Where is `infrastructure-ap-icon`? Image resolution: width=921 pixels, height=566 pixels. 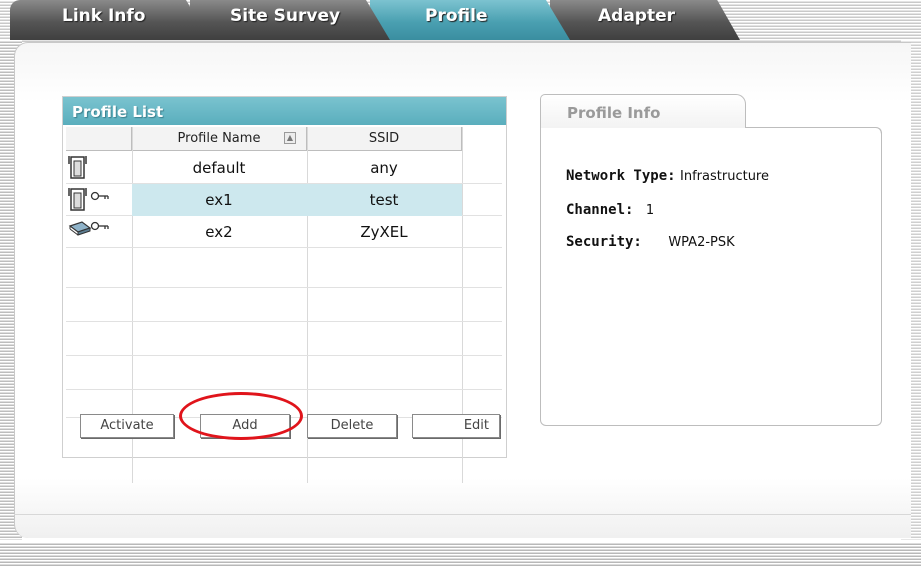 infrastructure-ap-icon is located at coordinates (77, 167).